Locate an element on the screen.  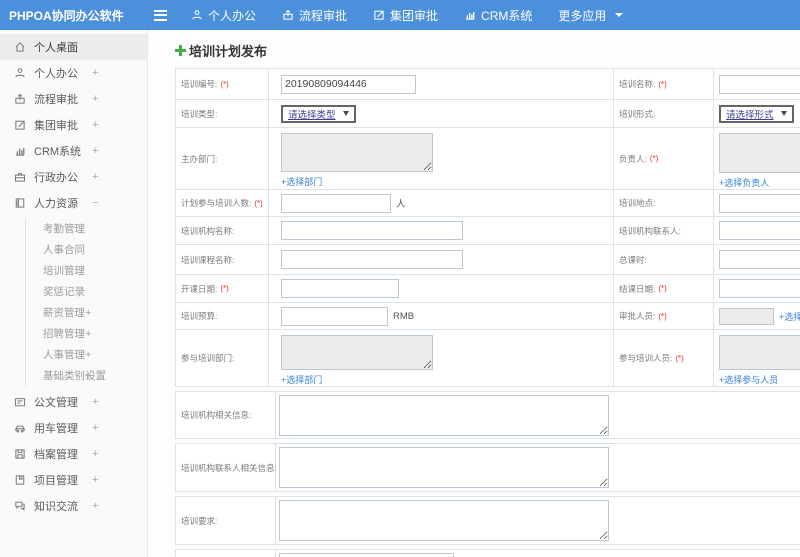
training-org-contact-info-textarea is located at coordinates (444, 467).